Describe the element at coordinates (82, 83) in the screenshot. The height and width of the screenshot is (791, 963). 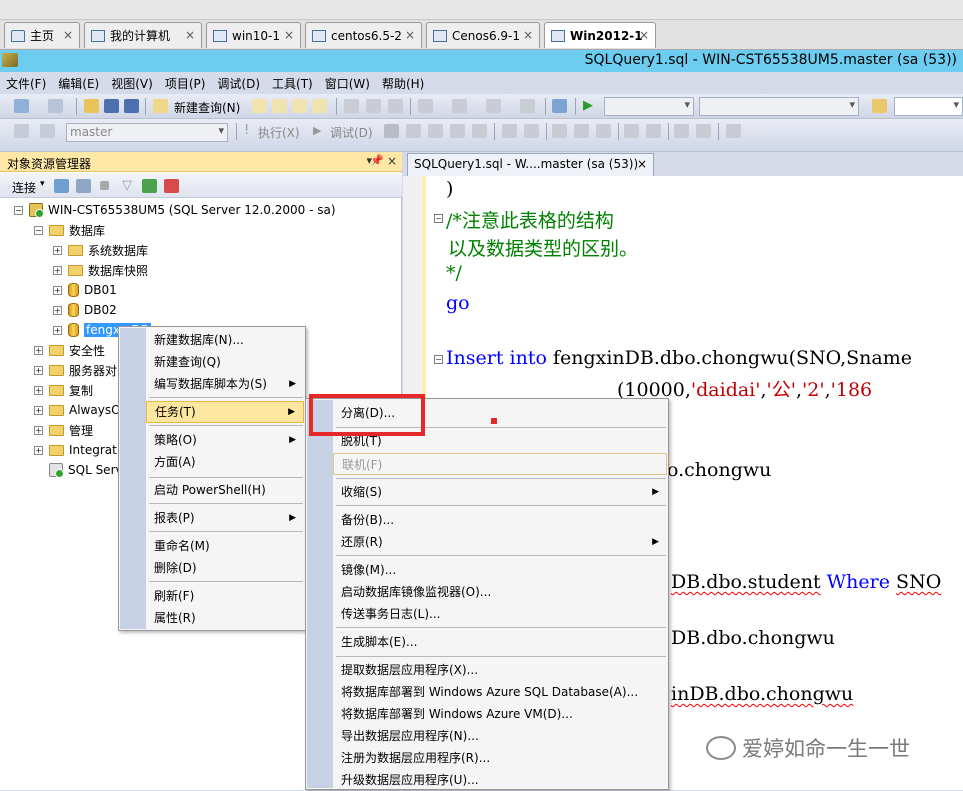
I see `menu-edit: 编辑(E)` at that location.